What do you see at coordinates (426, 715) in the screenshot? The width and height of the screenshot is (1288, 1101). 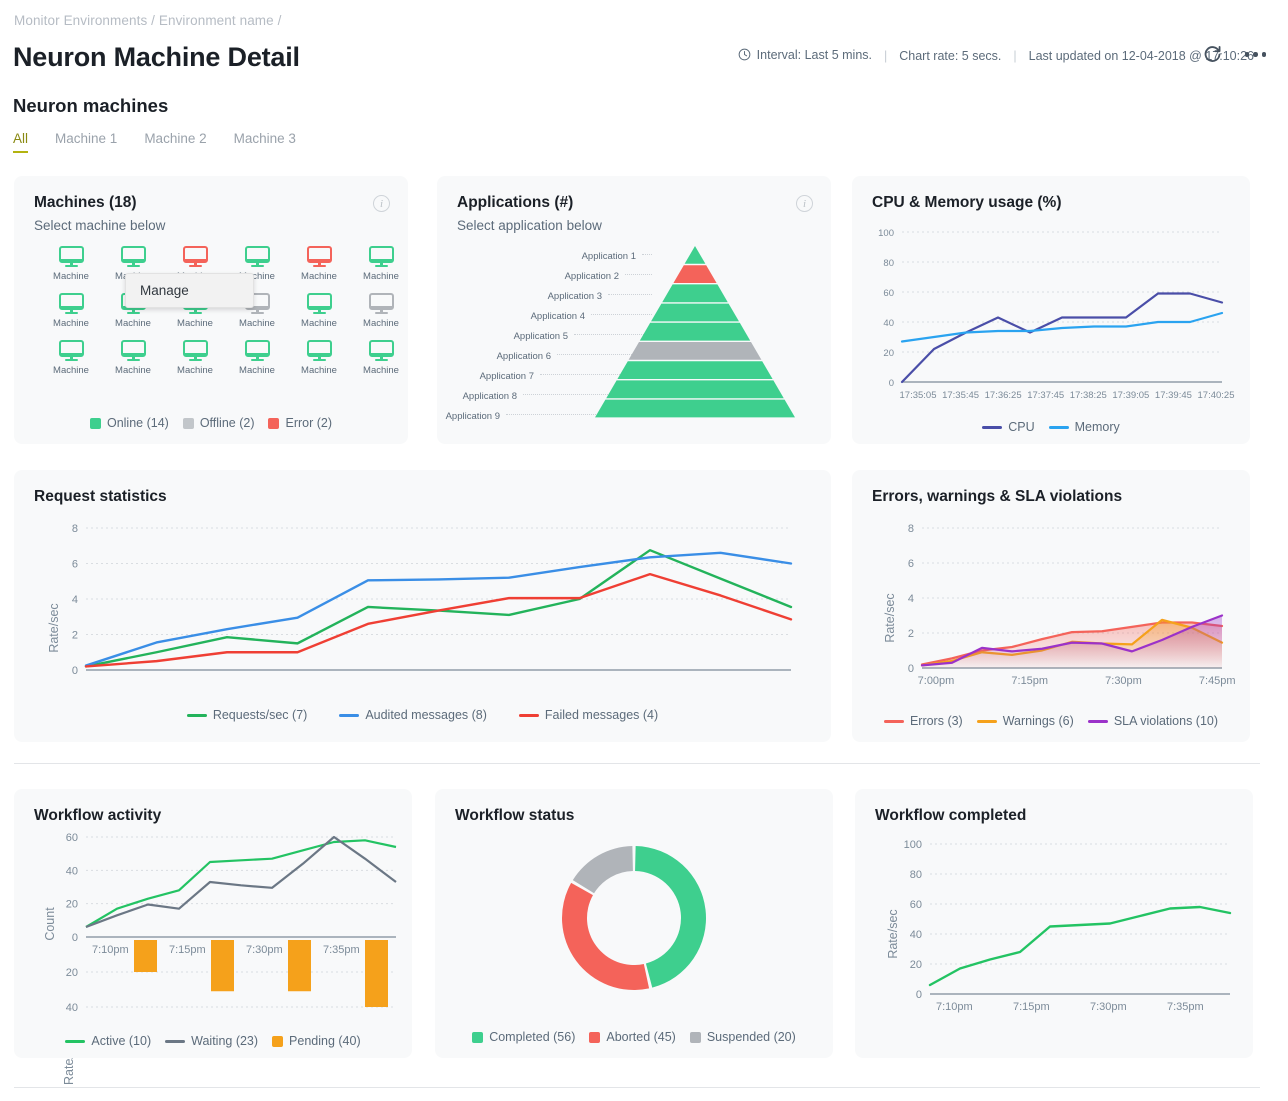 I see `legend-label-audited: Audited messages (8)` at bounding box center [426, 715].